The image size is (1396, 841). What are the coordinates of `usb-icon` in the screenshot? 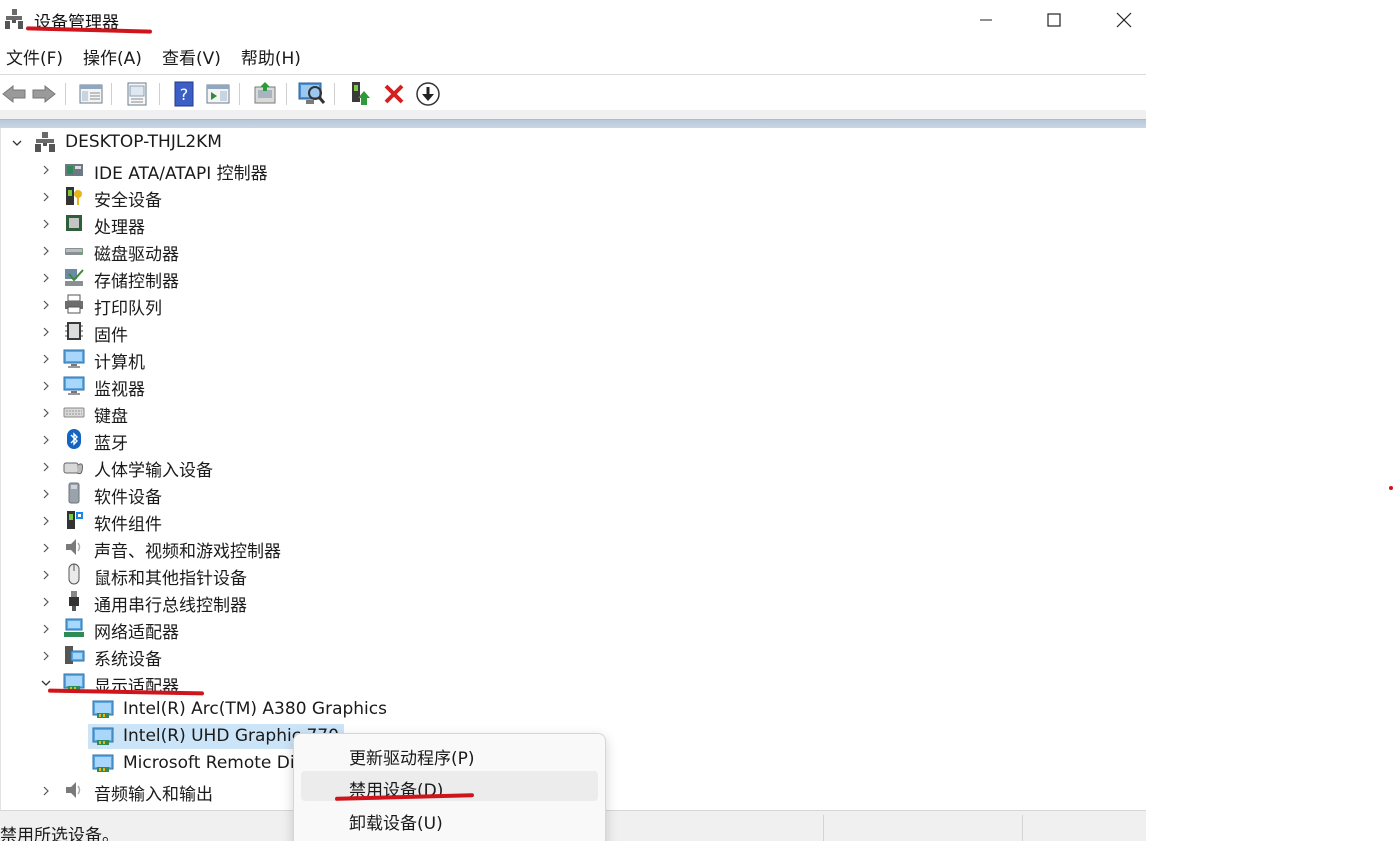 It's located at (74, 601).